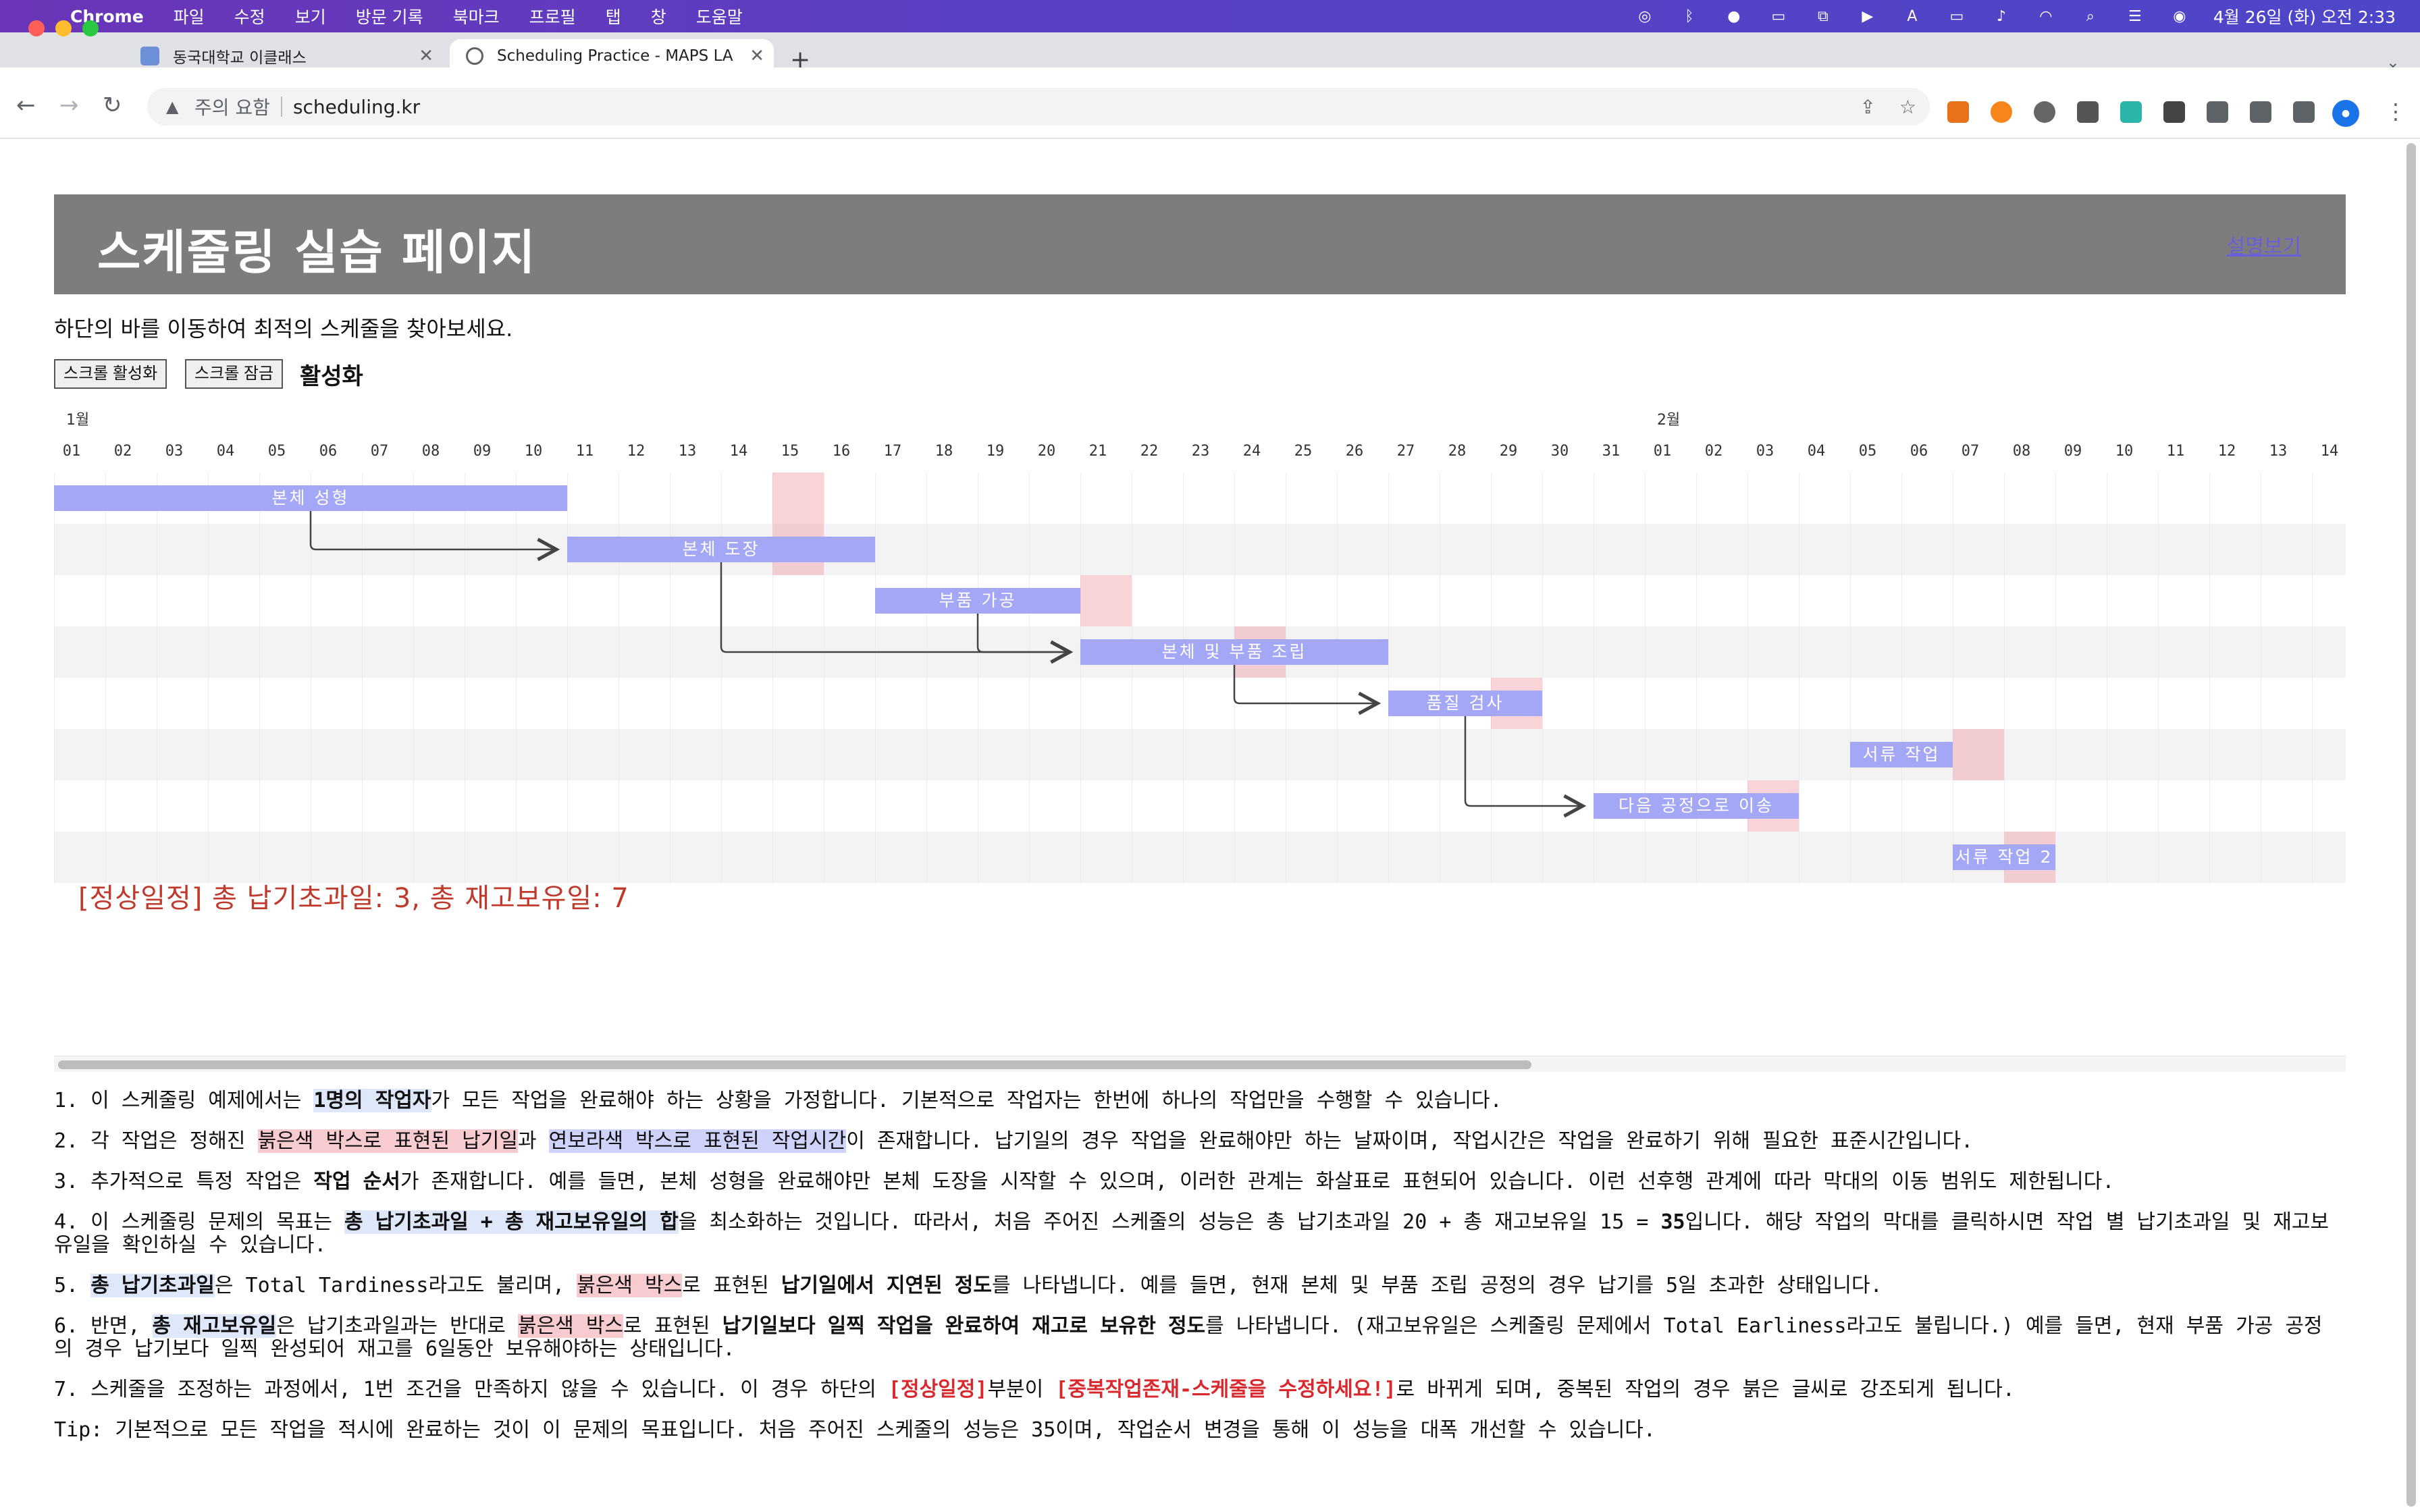  What do you see at coordinates (2090, 16) in the screenshot?
I see `search-icon: ⌕` at bounding box center [2090, 16].